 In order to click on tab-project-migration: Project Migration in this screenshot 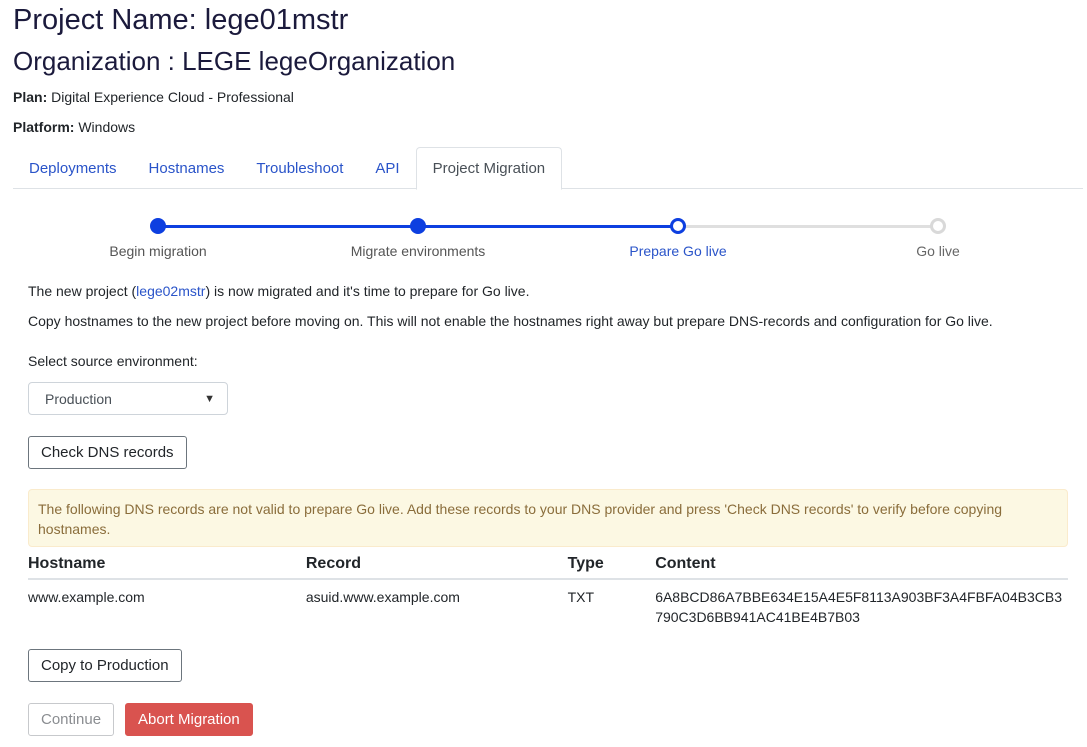, I will do `click(489, 168)`.